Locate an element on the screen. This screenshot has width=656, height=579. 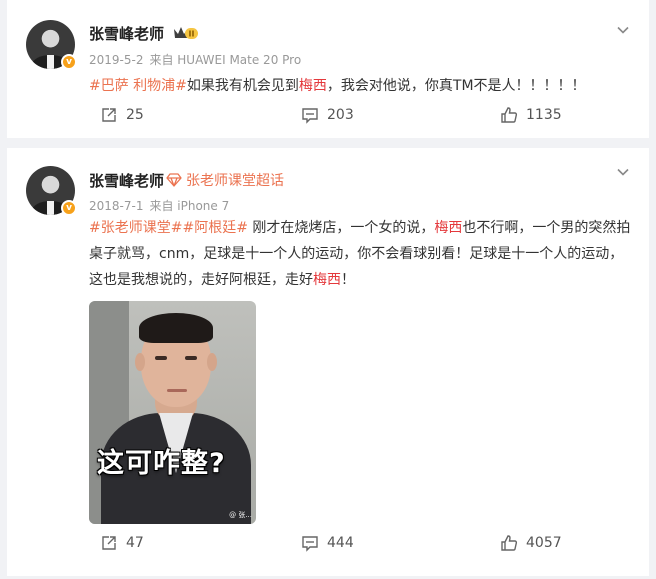
like-button: 4057 is located at coordinates (531, 543).